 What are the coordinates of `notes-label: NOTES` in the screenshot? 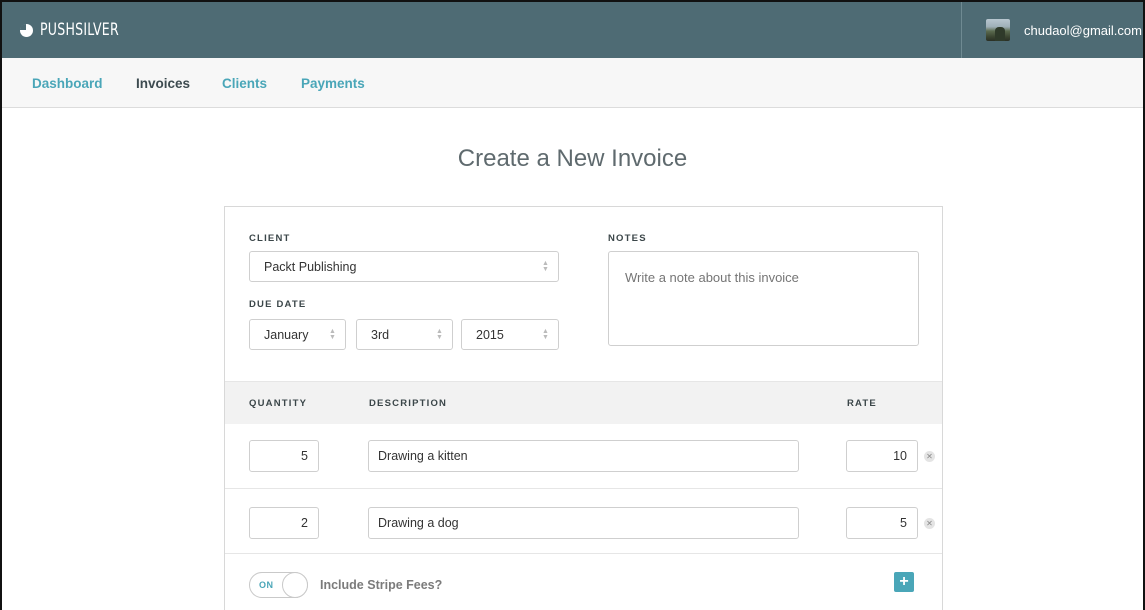 It's located at (627, 238).